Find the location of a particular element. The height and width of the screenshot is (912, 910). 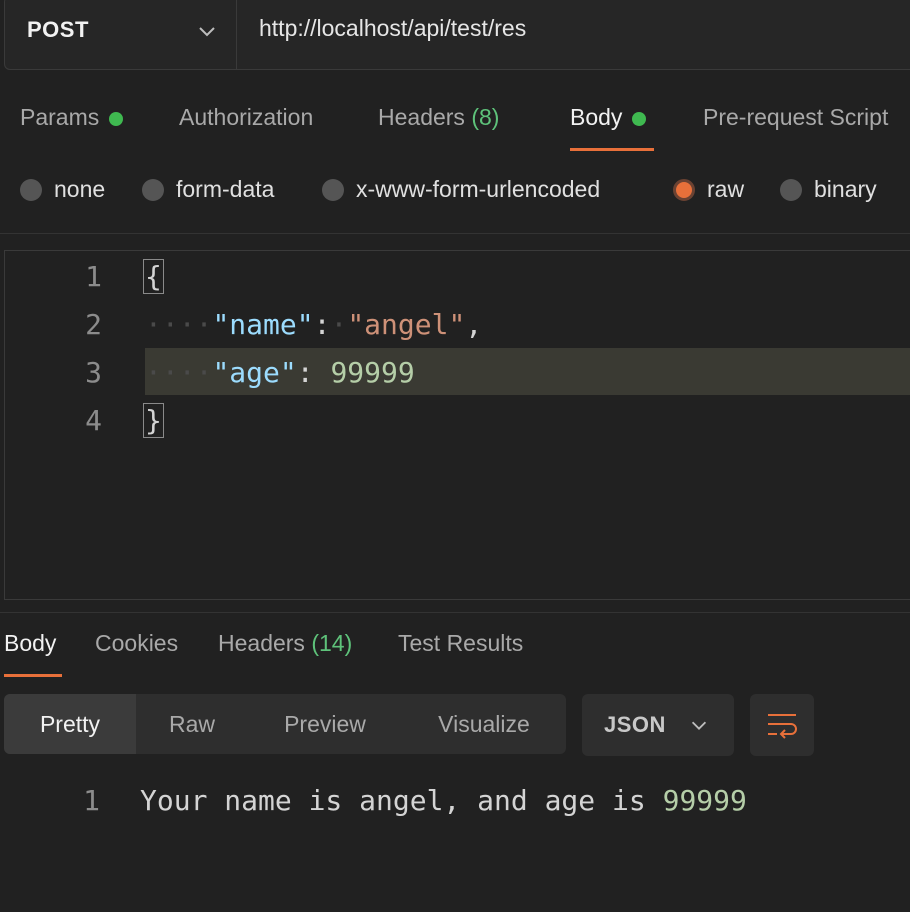

line-number: 1 is located at coordinates (93, 276).